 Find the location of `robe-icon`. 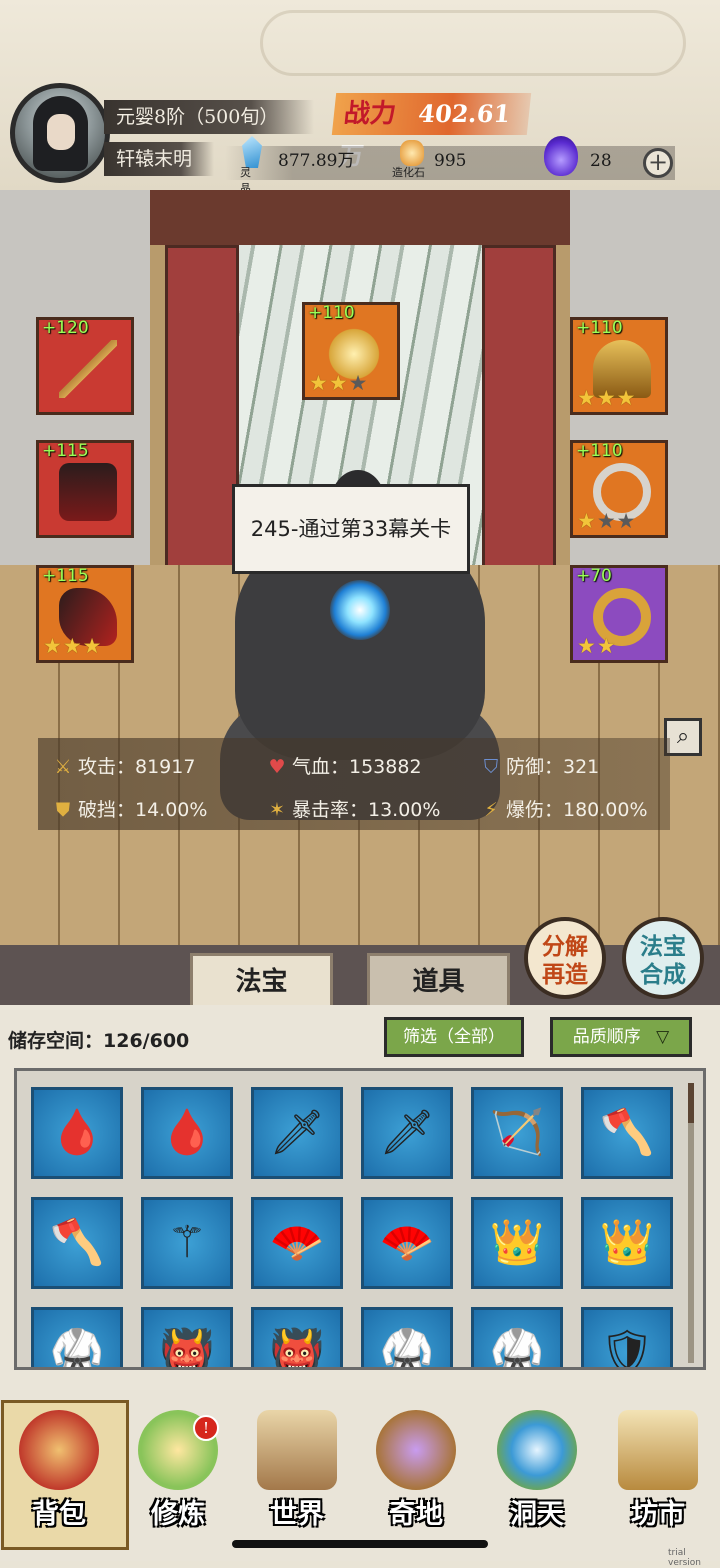

robe-icon is located at coordinates (88, 492).